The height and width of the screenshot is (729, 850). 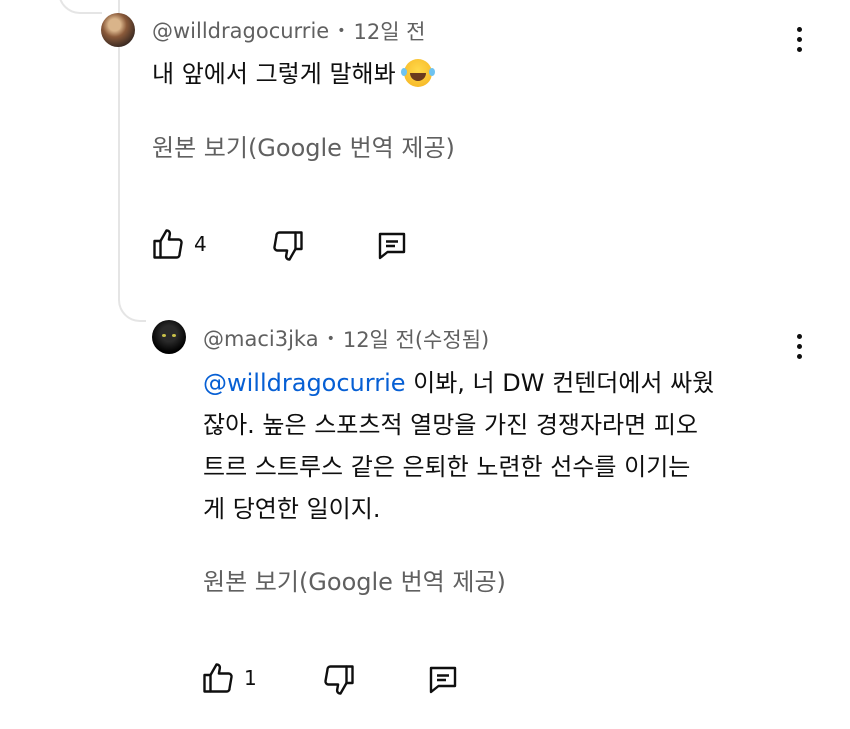 I want to click on comment-line: 잖아. 높은 스포츠적 열망을 가진 경쟁자라면 피오, so click(x=451, y=425).